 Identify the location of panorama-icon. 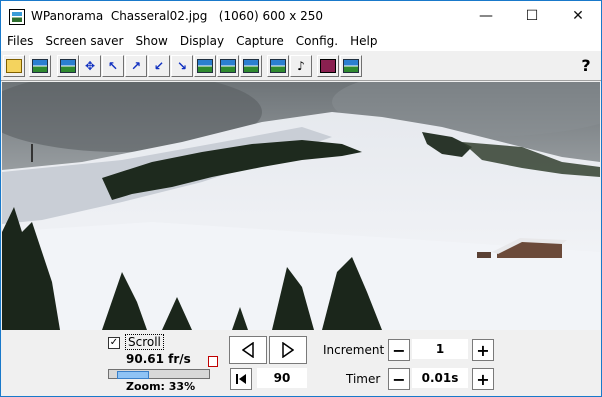
(205, 66).